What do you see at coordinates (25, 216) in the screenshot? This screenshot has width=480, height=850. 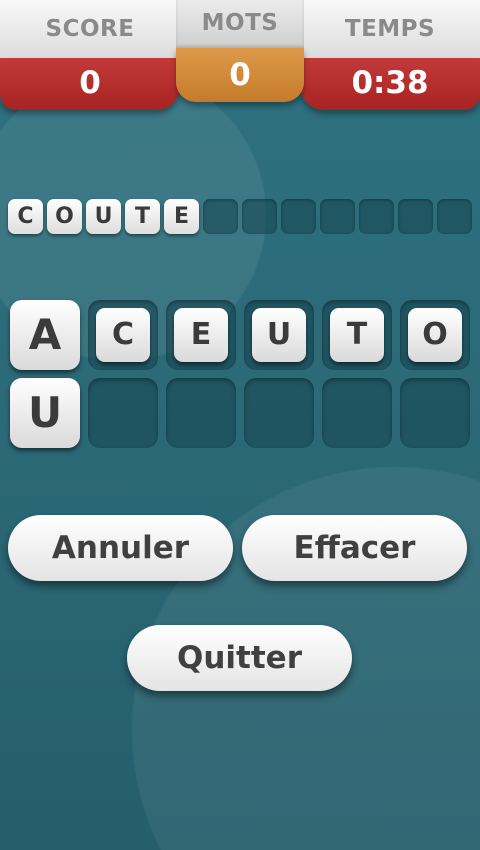 I see `answer-letter: C` at bounding box center [25, 216].